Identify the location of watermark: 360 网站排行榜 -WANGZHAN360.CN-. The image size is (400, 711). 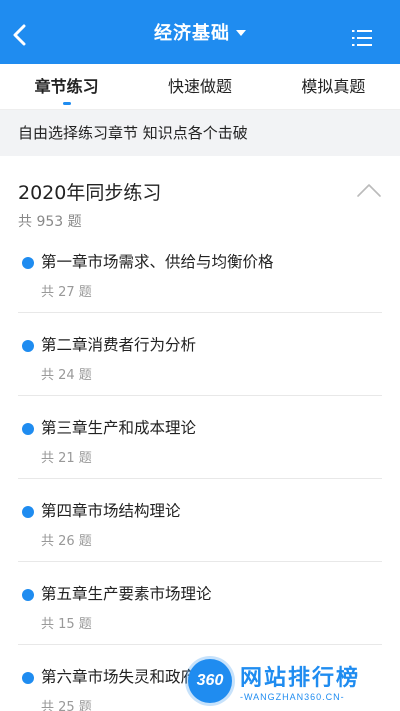
(288, 681).